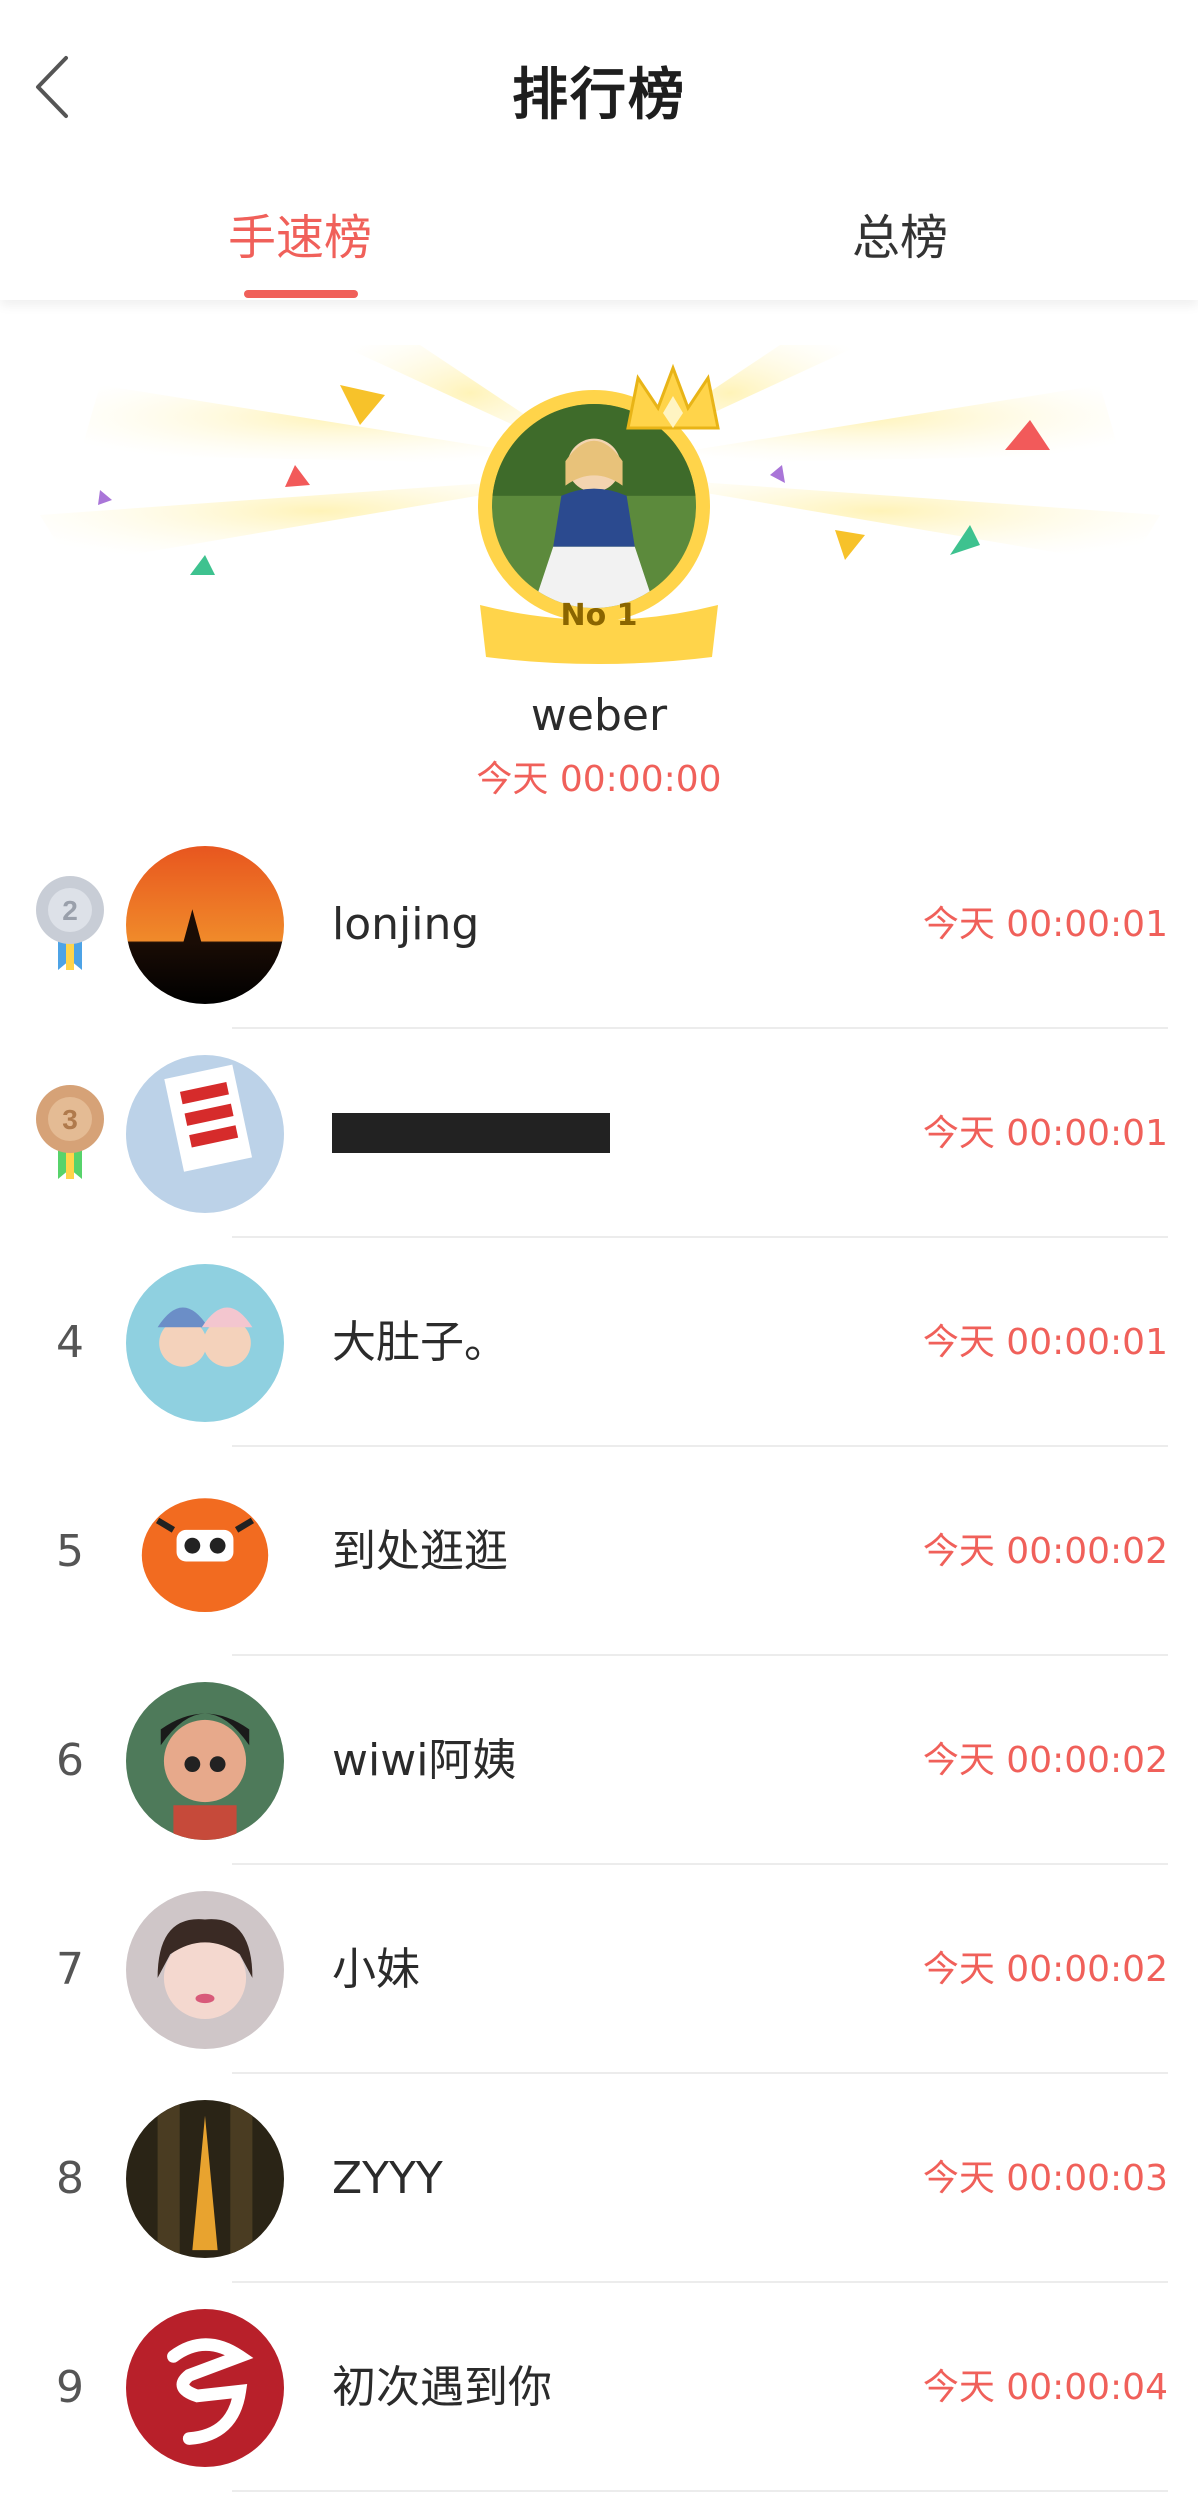 The height and width of the screenshot is (2504, 1198). I want to click on ranking-row: 3 今天 00:00:01, so click(599, 1133).